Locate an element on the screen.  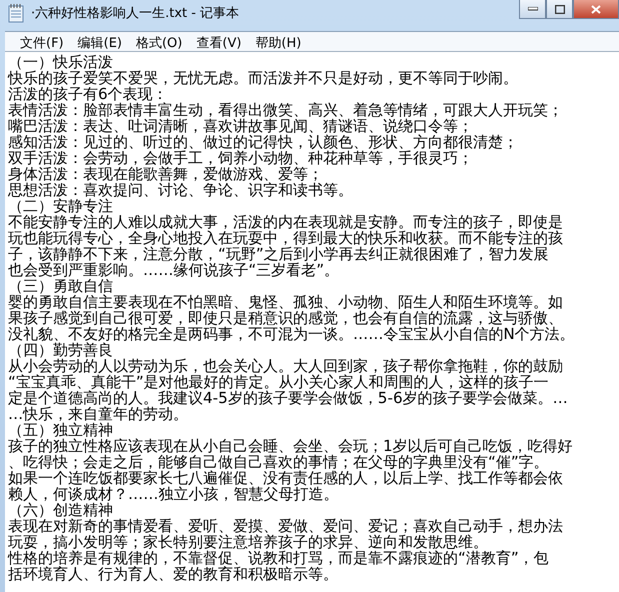
menu-item: 编辑(E) is located at coordinates (99, 41).